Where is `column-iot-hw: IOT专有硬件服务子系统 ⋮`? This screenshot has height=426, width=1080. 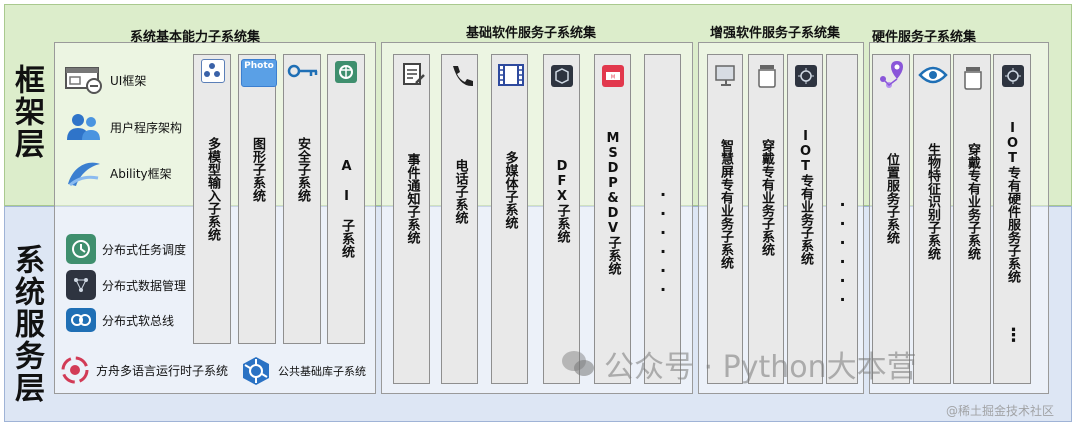 column-iot-hw: IOT专有硬件服务子系统 ⋮ is located at coordinates (1012, 219).